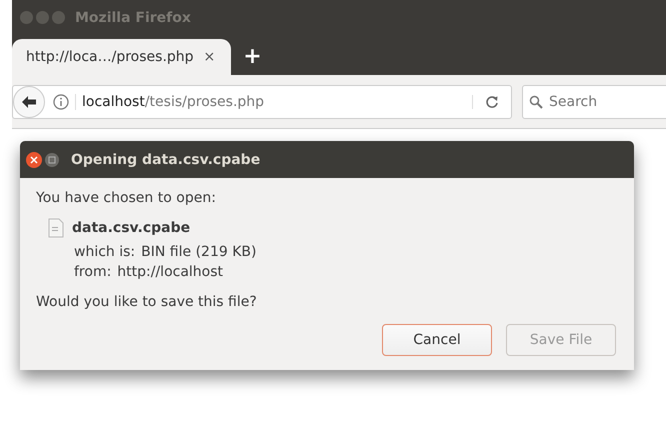  Describe the element at coordinates (437, 340) in the screenshot. I see `dialog-button: Cancel` at that location.